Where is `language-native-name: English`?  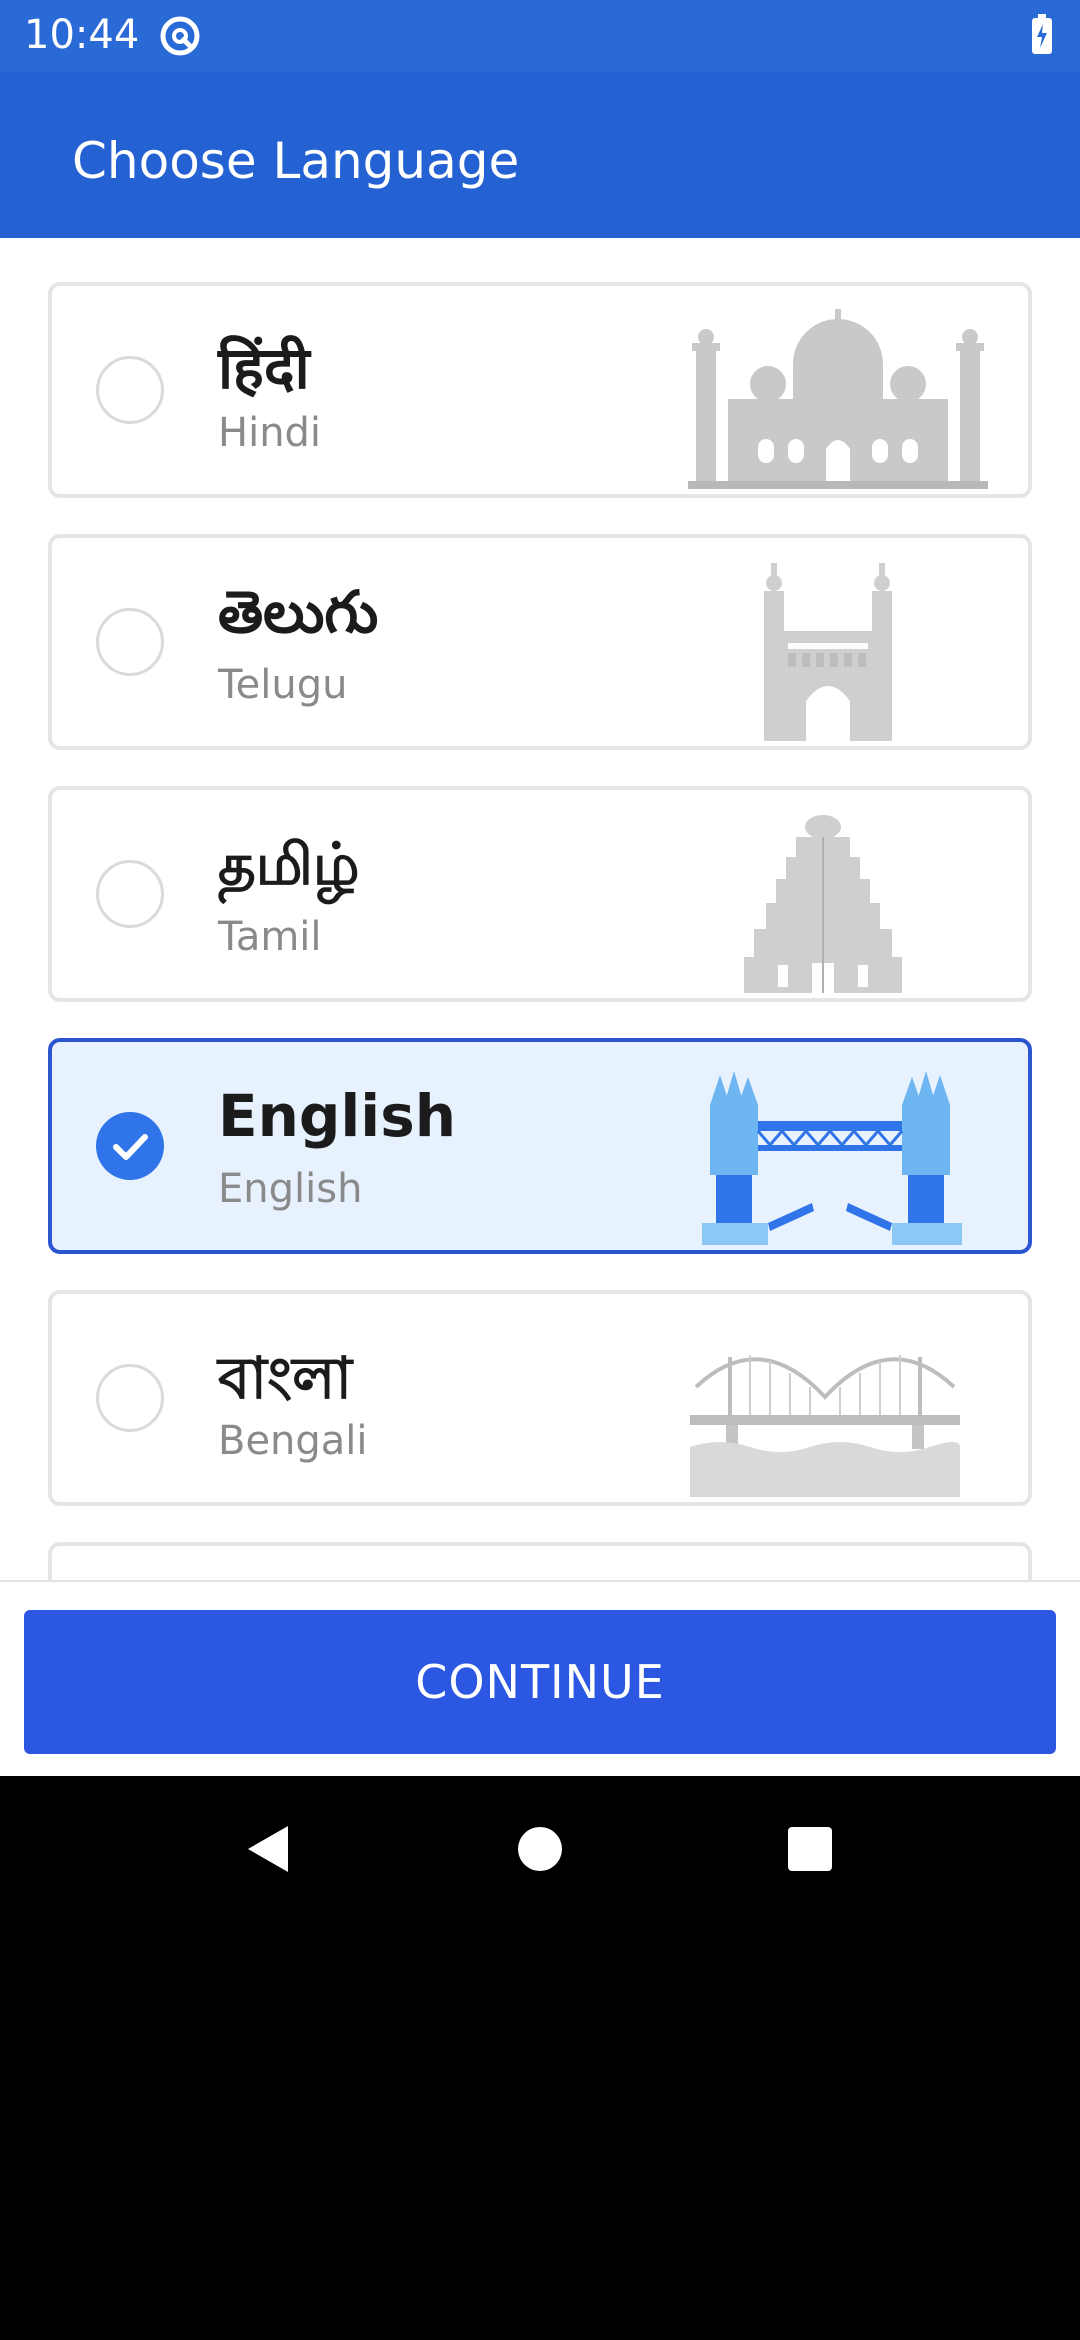
language-native-name: English is located at coordinates (337, 1116).